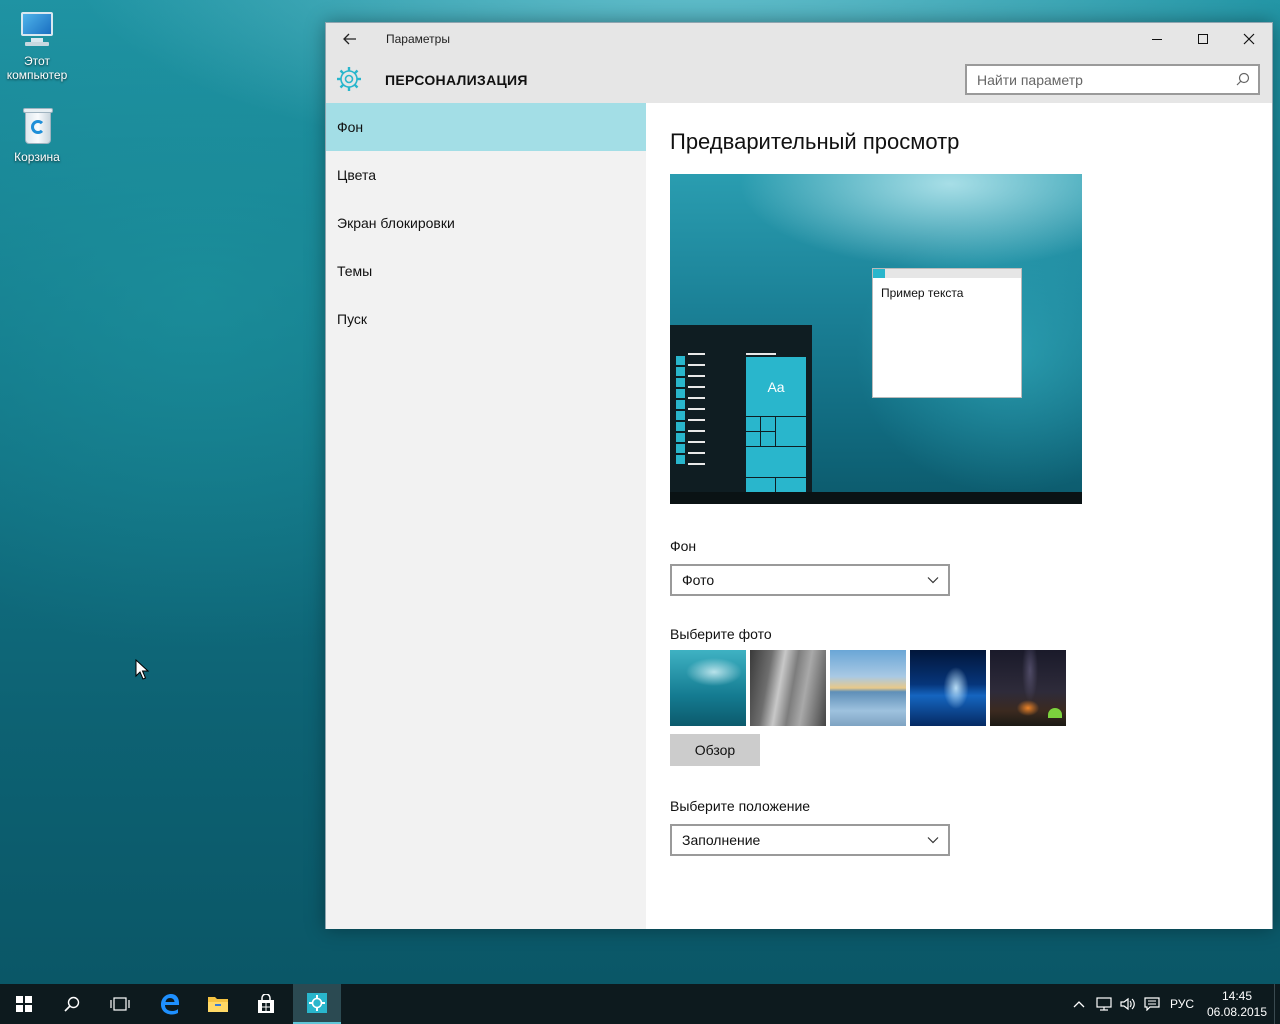 Image resolution: width=1280 pixels, height=1024 pixels. I want to click on minimize-icon, so click(1157, 39).